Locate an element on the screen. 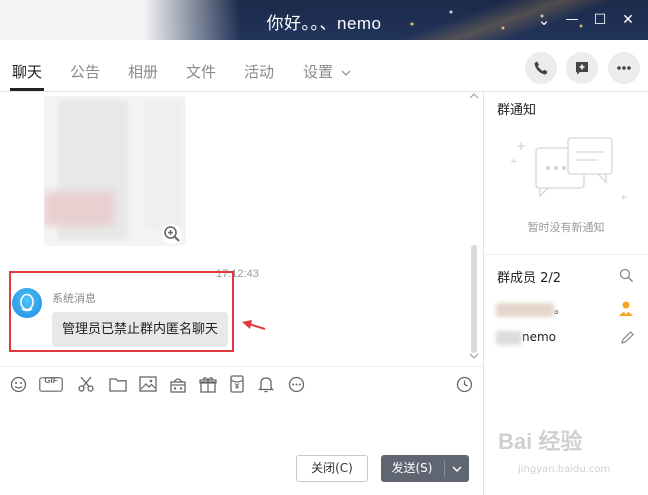 Image resolution: width=648 pixels, height=495 pixels. emoji-button is located at coordinates (18, 384).